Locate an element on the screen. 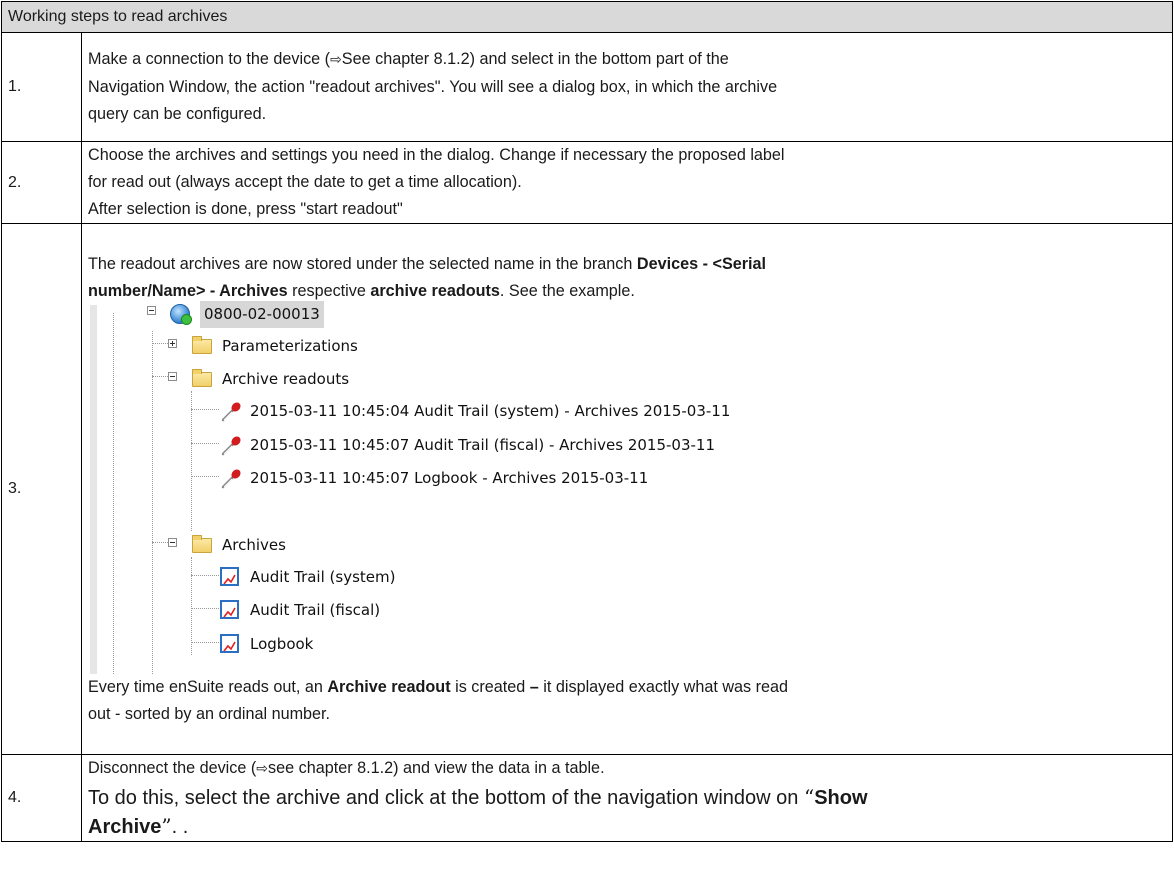 The width and height of the screenshot is (1174, 871). bold-text: Devices - <Serial is located at coordinates (701, 263).